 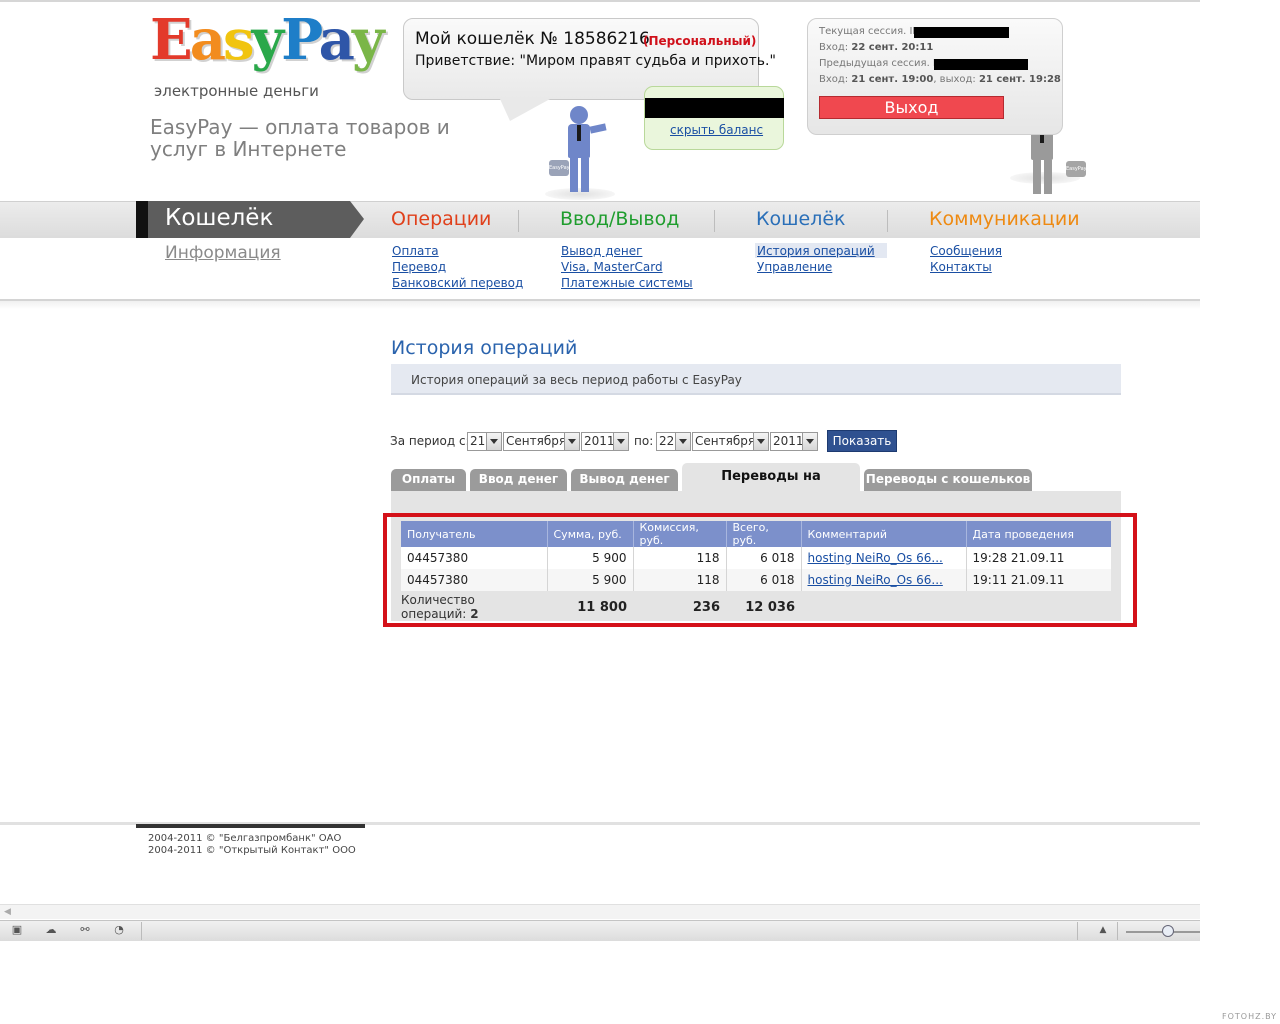 I want to click on cloud-icon: ☁, so click(x=51, y=930).